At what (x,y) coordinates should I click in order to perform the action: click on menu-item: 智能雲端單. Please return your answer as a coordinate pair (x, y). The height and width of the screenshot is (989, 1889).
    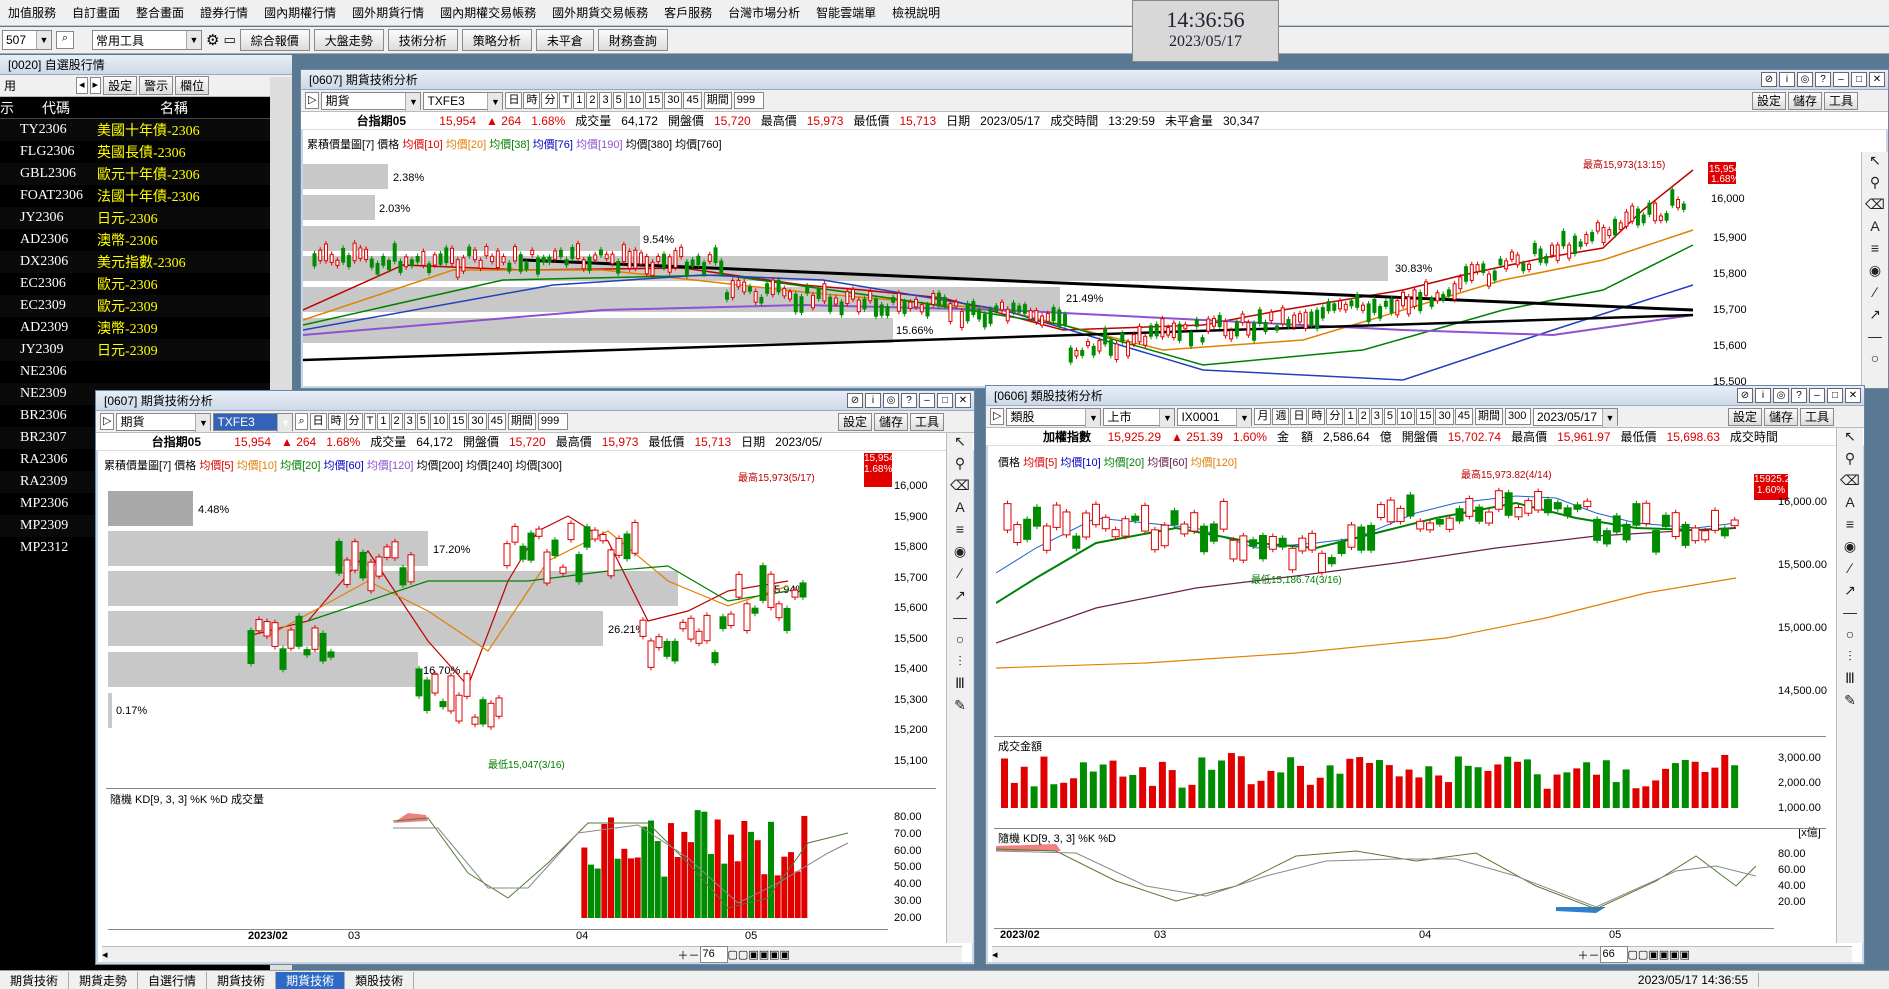
    Looking at the image, I should click on (846, 12).